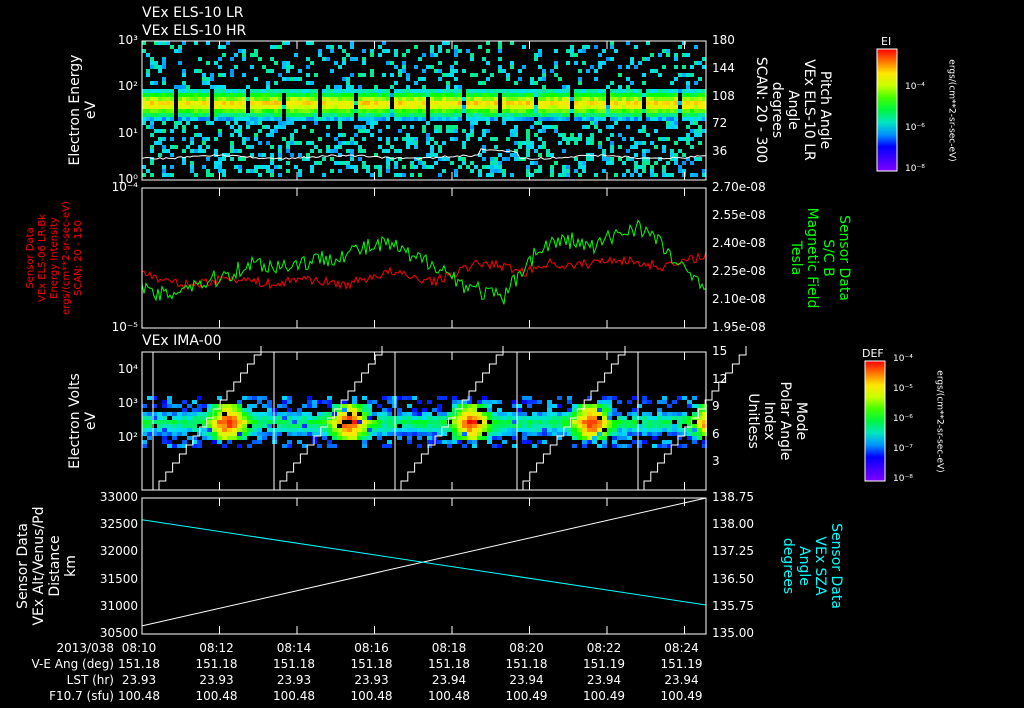  Describe the element at coordinates (939, 421) in the screenshot. I see `colorbar-unit: ergs/(cm**2-sr-sec-eV)` at that location.